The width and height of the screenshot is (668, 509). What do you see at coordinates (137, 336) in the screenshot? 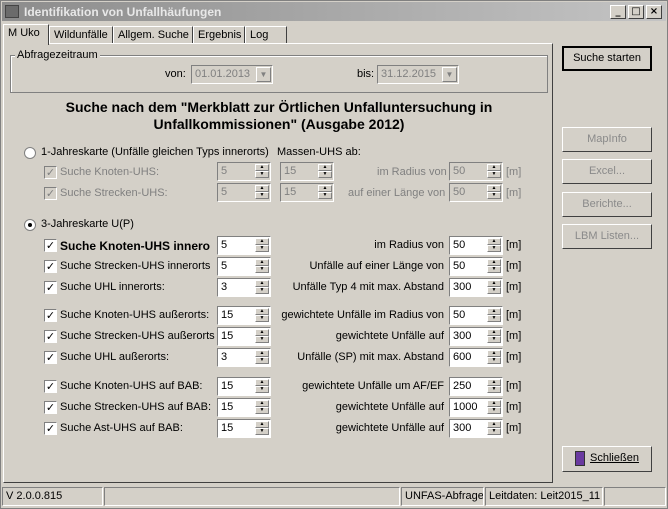
I see `jahr3-row-4-label: Suche Strecken-UHS außerorts` at bounding box center [137, 336].